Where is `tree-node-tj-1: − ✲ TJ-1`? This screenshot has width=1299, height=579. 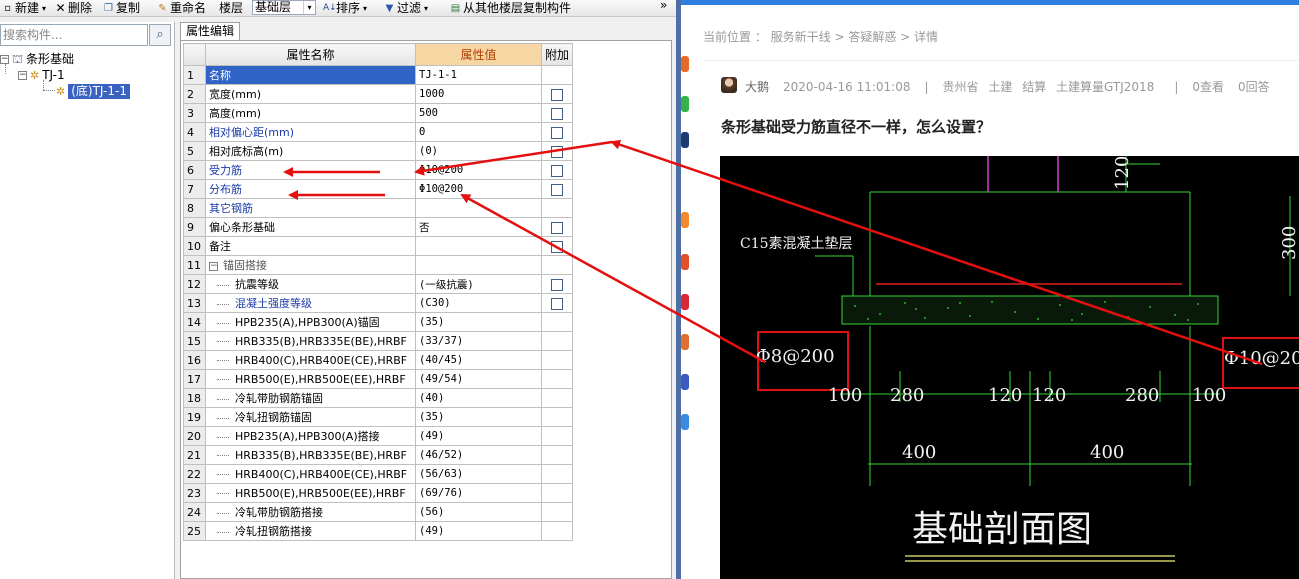 tree-node-tj-1: − ✲ TJ-1 is located at coordinates (41, 75).